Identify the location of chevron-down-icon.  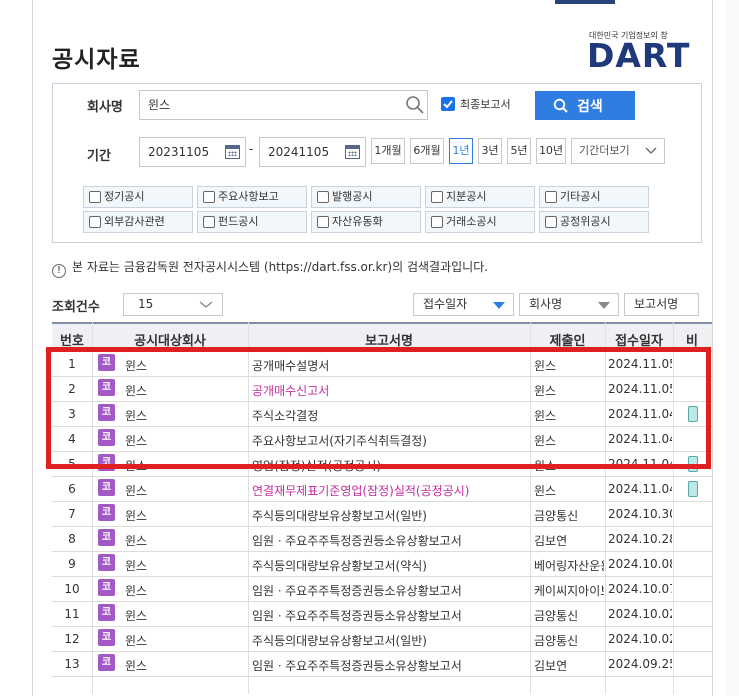
(651, 150).